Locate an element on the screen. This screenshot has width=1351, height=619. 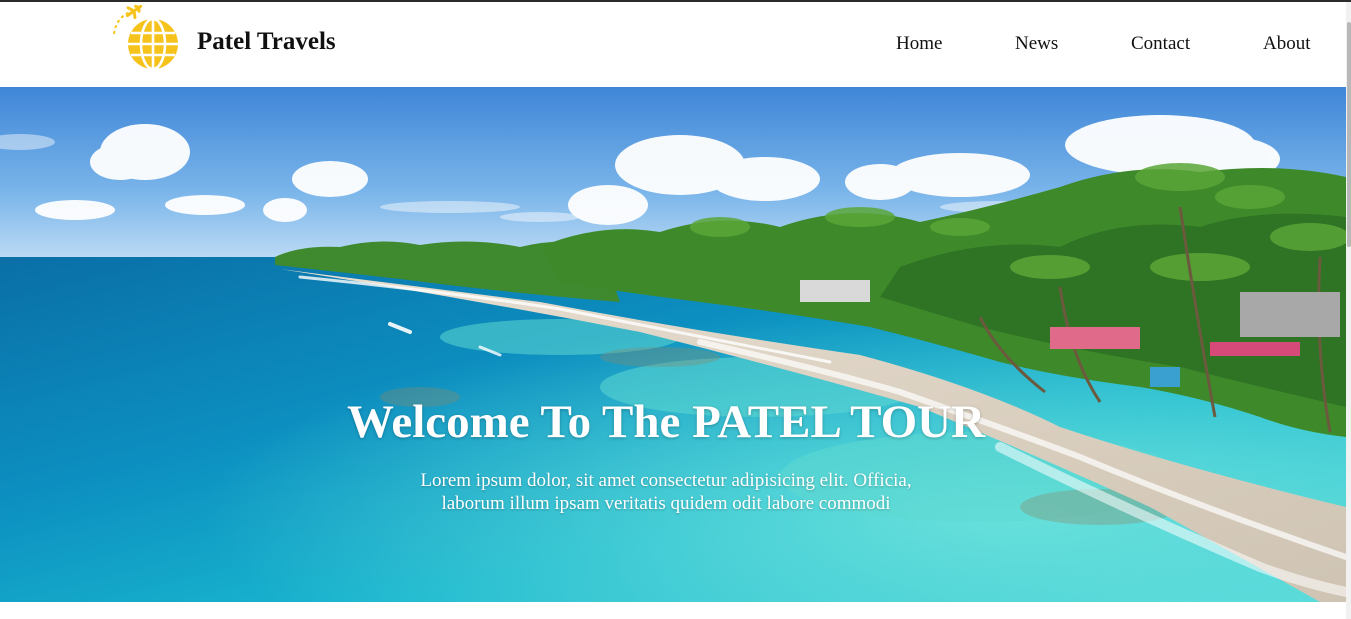
nav-contact-link: Contact is located at coordinates (1160, 44).